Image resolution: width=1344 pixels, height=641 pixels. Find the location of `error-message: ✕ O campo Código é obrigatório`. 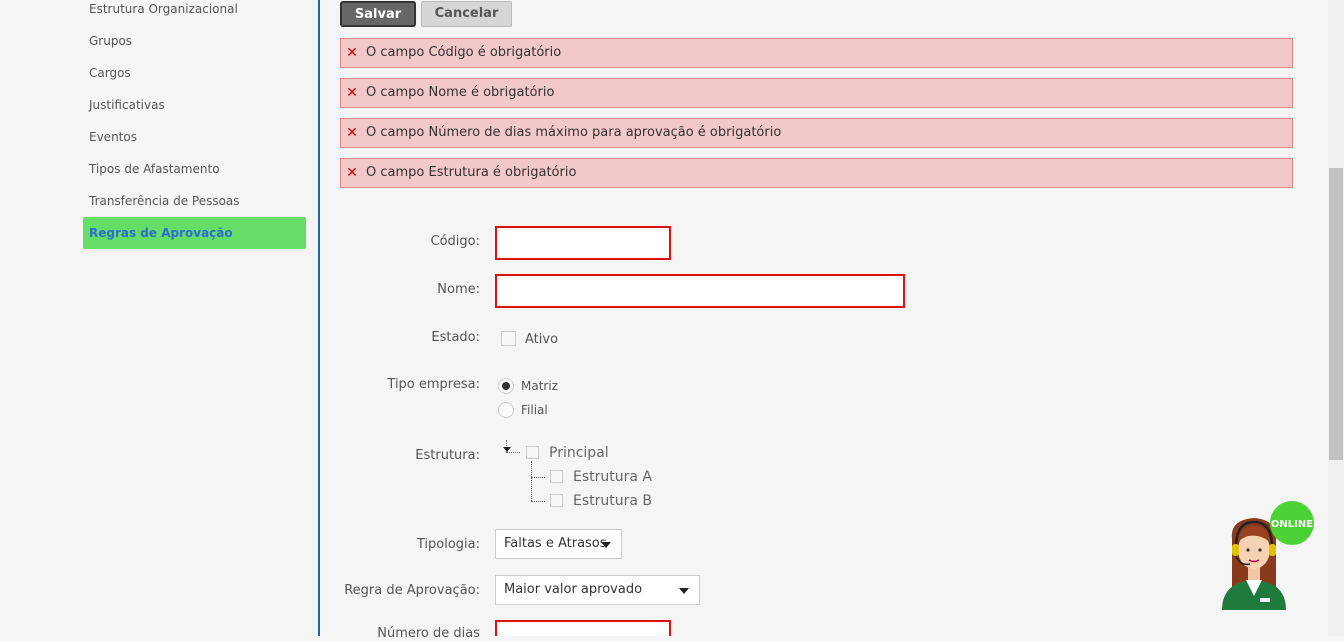

error-message: ✕ O campo Código é obrigatório is located at coordinates (816, 53).